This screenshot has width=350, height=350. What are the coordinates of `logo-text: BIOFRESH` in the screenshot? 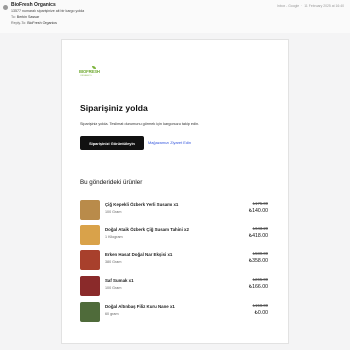 It's located at (89, 71).